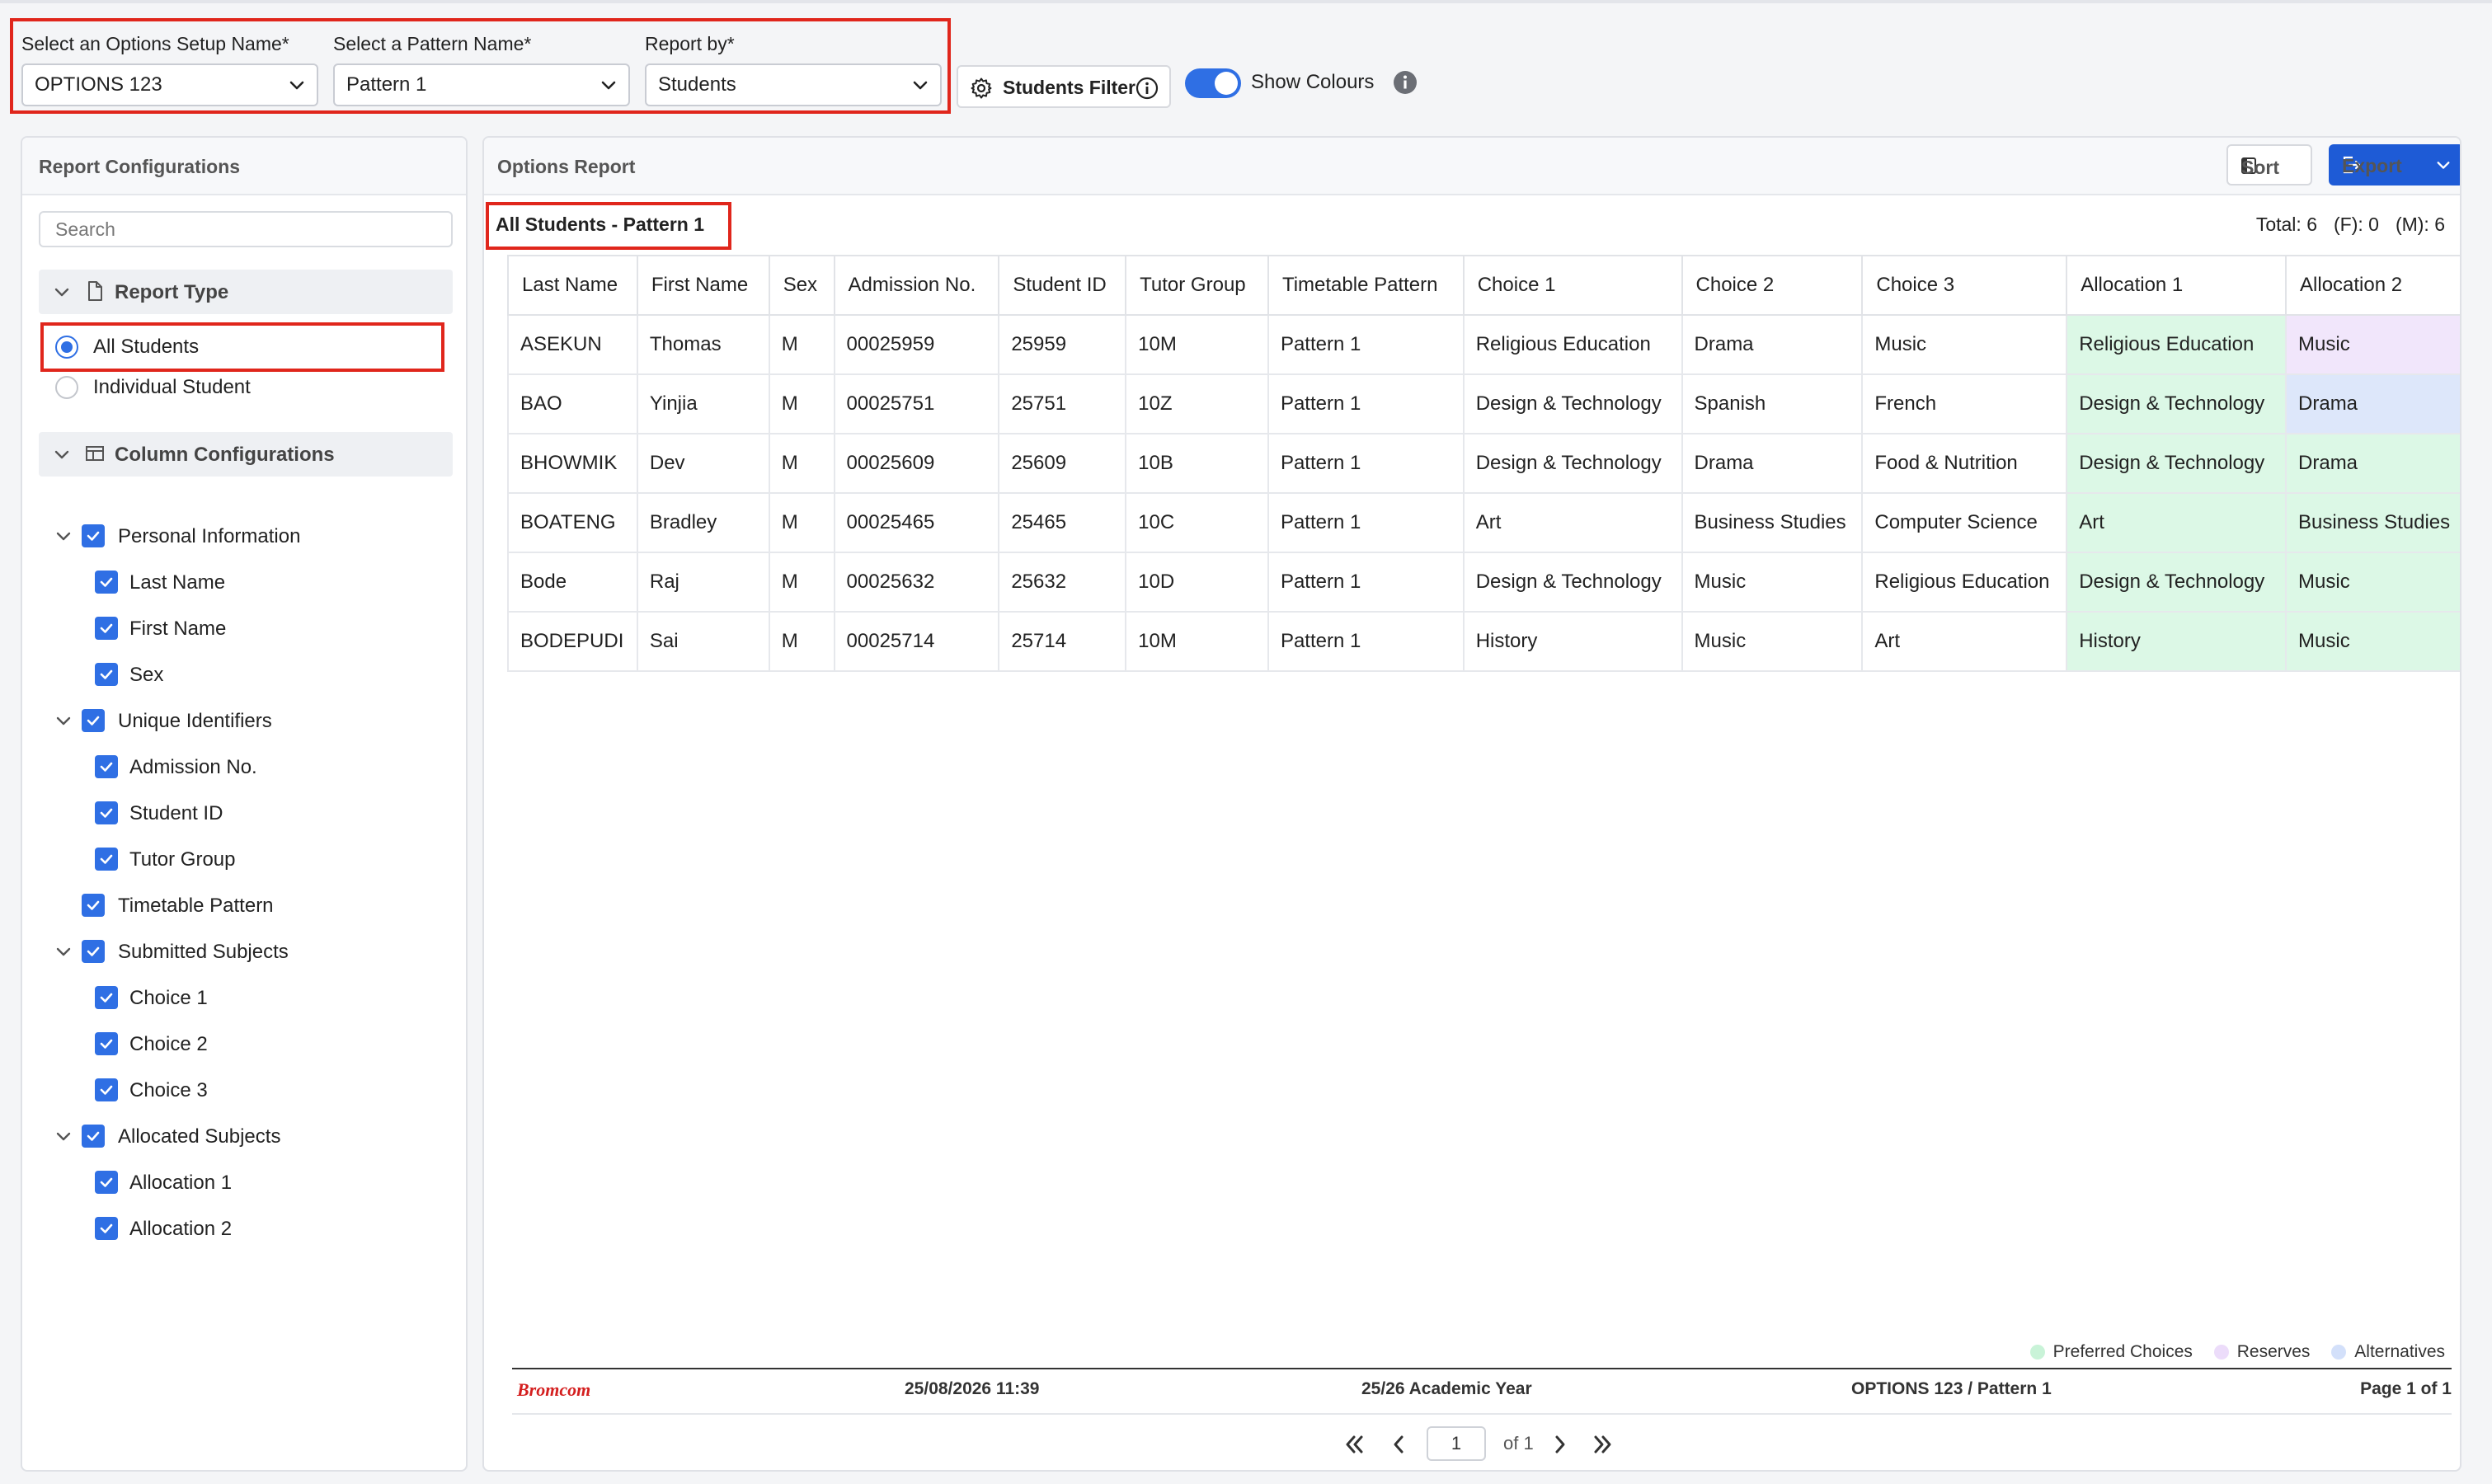 This screenshot has height=1484, width=2492. What do you see at coordinates (1772, 285) in the screenshot?
I see `column-header: Choice 2` at bounding box center [1772, 285].